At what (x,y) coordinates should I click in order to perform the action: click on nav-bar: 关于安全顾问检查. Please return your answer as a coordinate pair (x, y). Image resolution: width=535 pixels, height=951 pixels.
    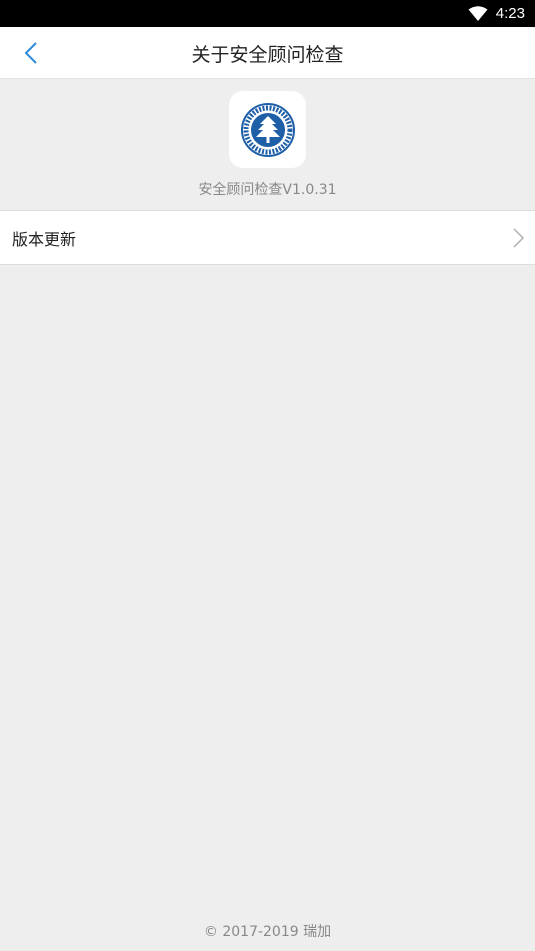
    Looking at the image, I should click on (267, 53).